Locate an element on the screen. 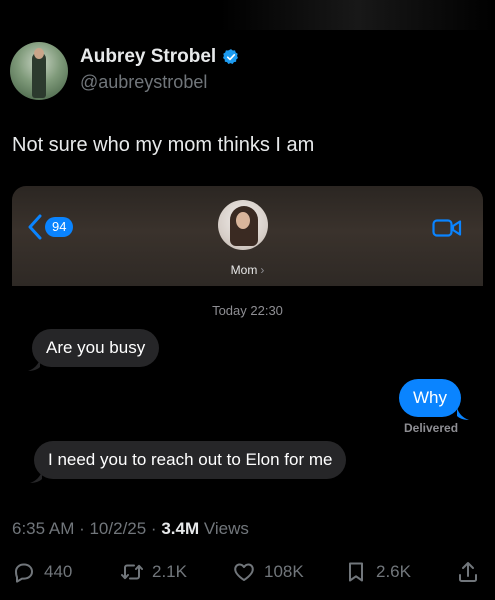  chevron-left-icon is located at coordinates (35, 227).